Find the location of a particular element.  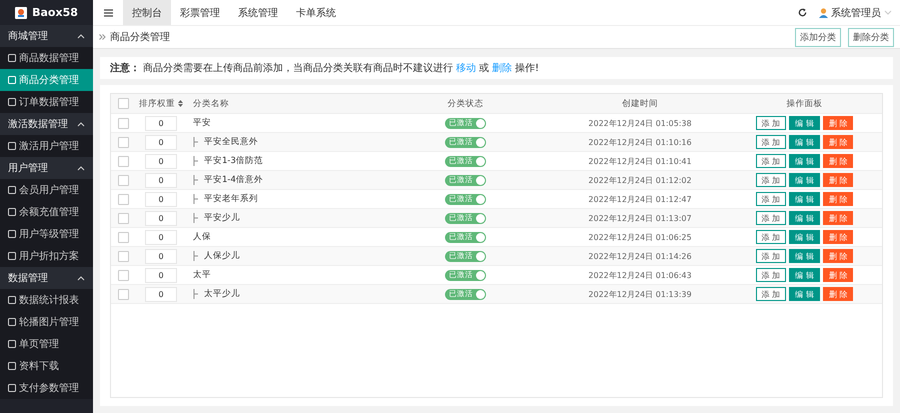

user-name: 系统管理员 is located at coordinates (856, 13).